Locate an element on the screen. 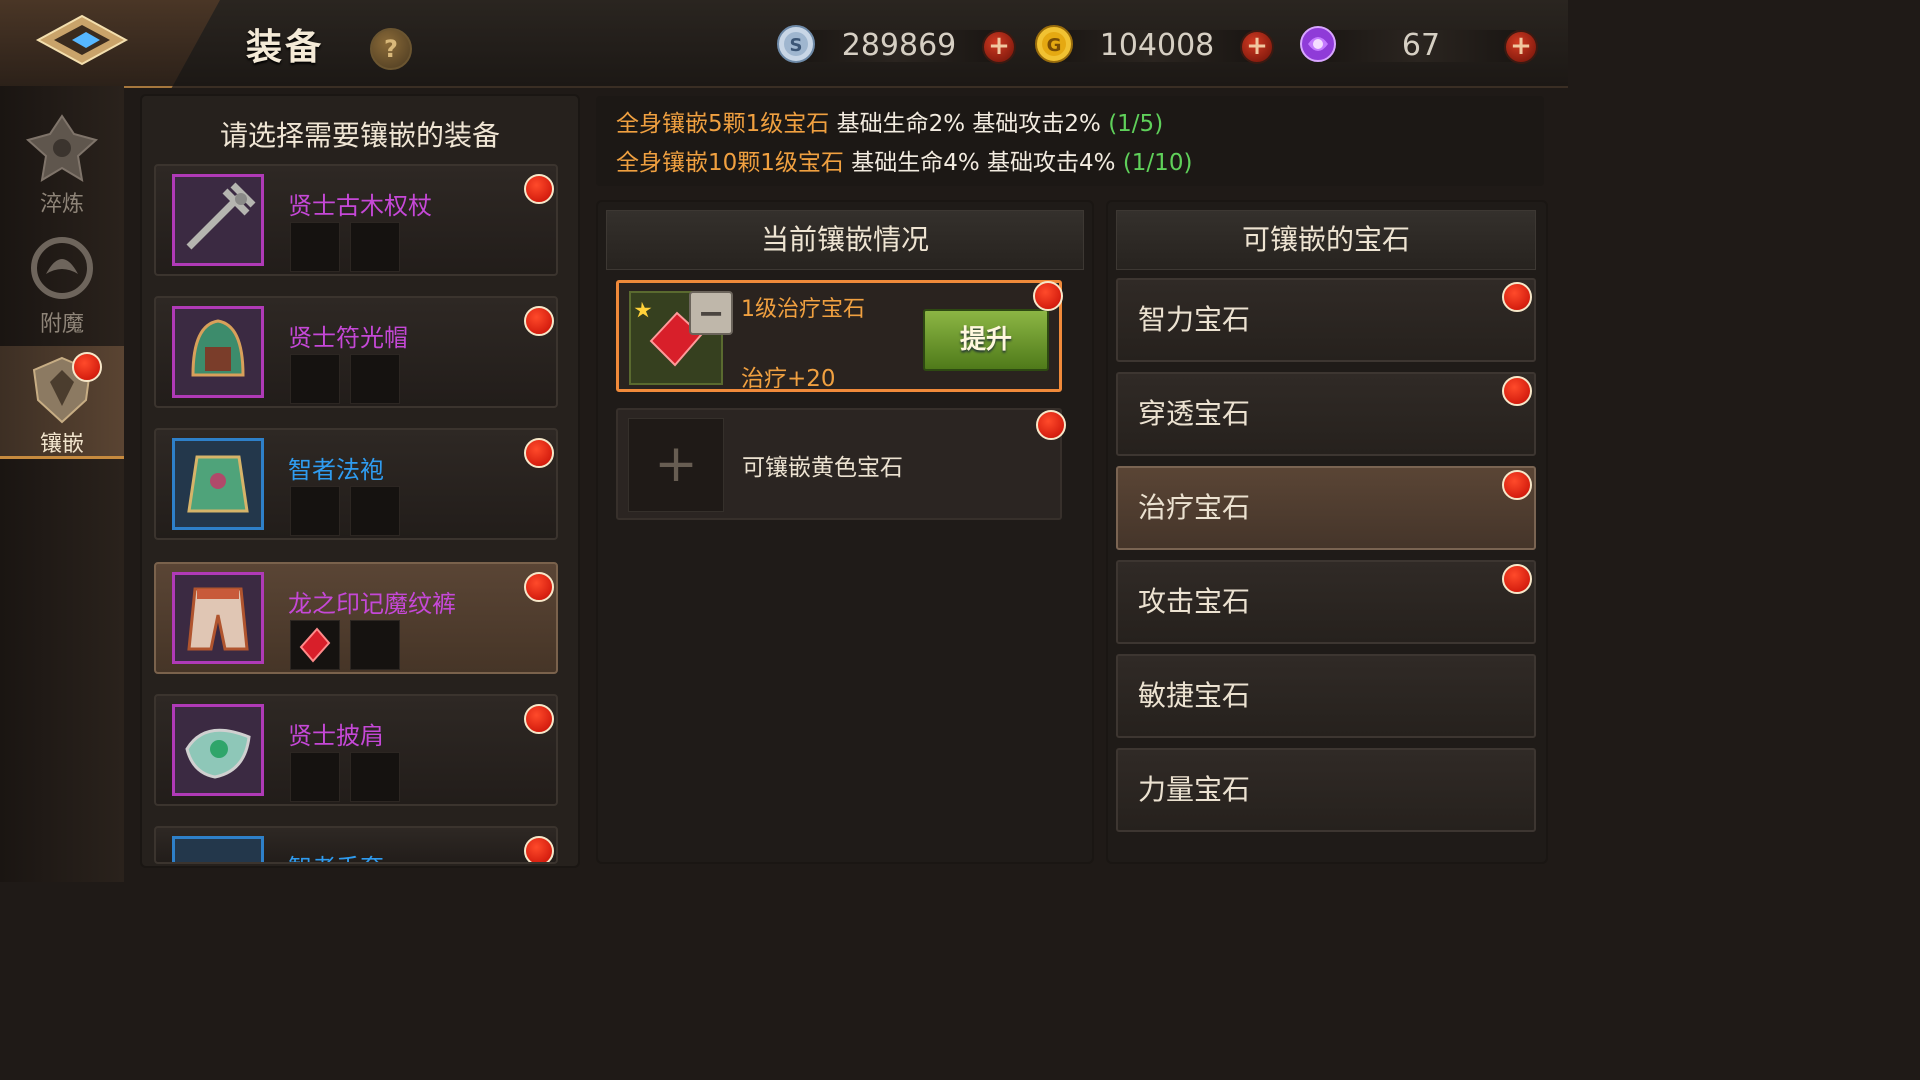 The image size is (1920, 1080). gold-value: 104008 is located at coordinates (1157, 45).